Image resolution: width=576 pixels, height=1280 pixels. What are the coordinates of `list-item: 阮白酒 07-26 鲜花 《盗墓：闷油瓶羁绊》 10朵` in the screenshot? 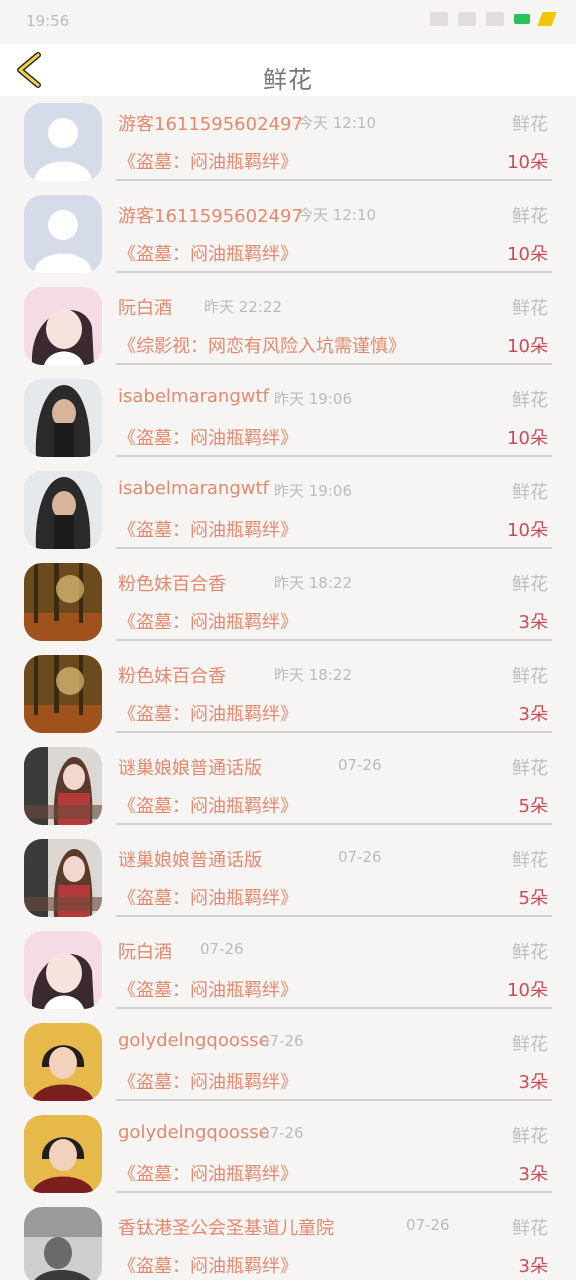 It's located at (288, 970).